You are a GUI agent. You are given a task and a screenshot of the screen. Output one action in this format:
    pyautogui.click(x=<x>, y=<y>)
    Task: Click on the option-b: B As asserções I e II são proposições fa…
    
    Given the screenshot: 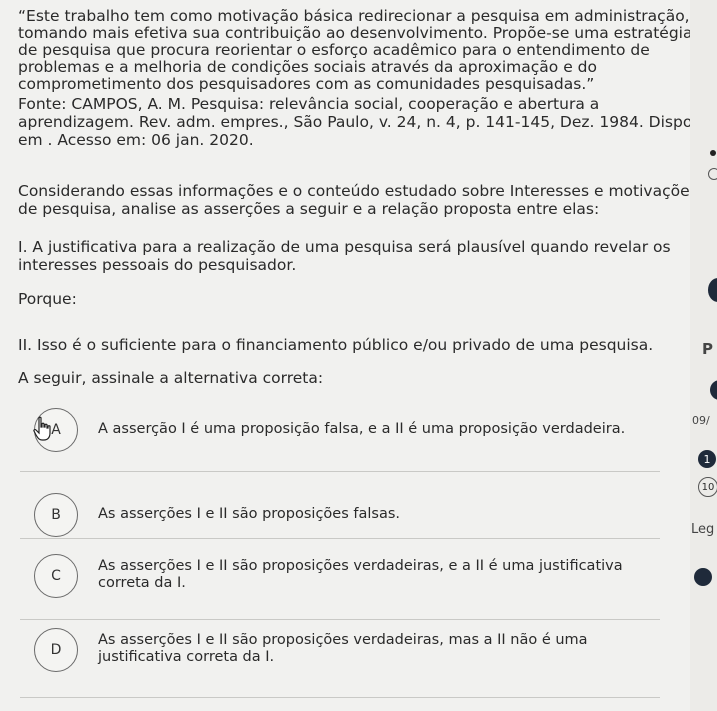 What is the action you would take?
    pyautogui.click(x=344, y=515)
    